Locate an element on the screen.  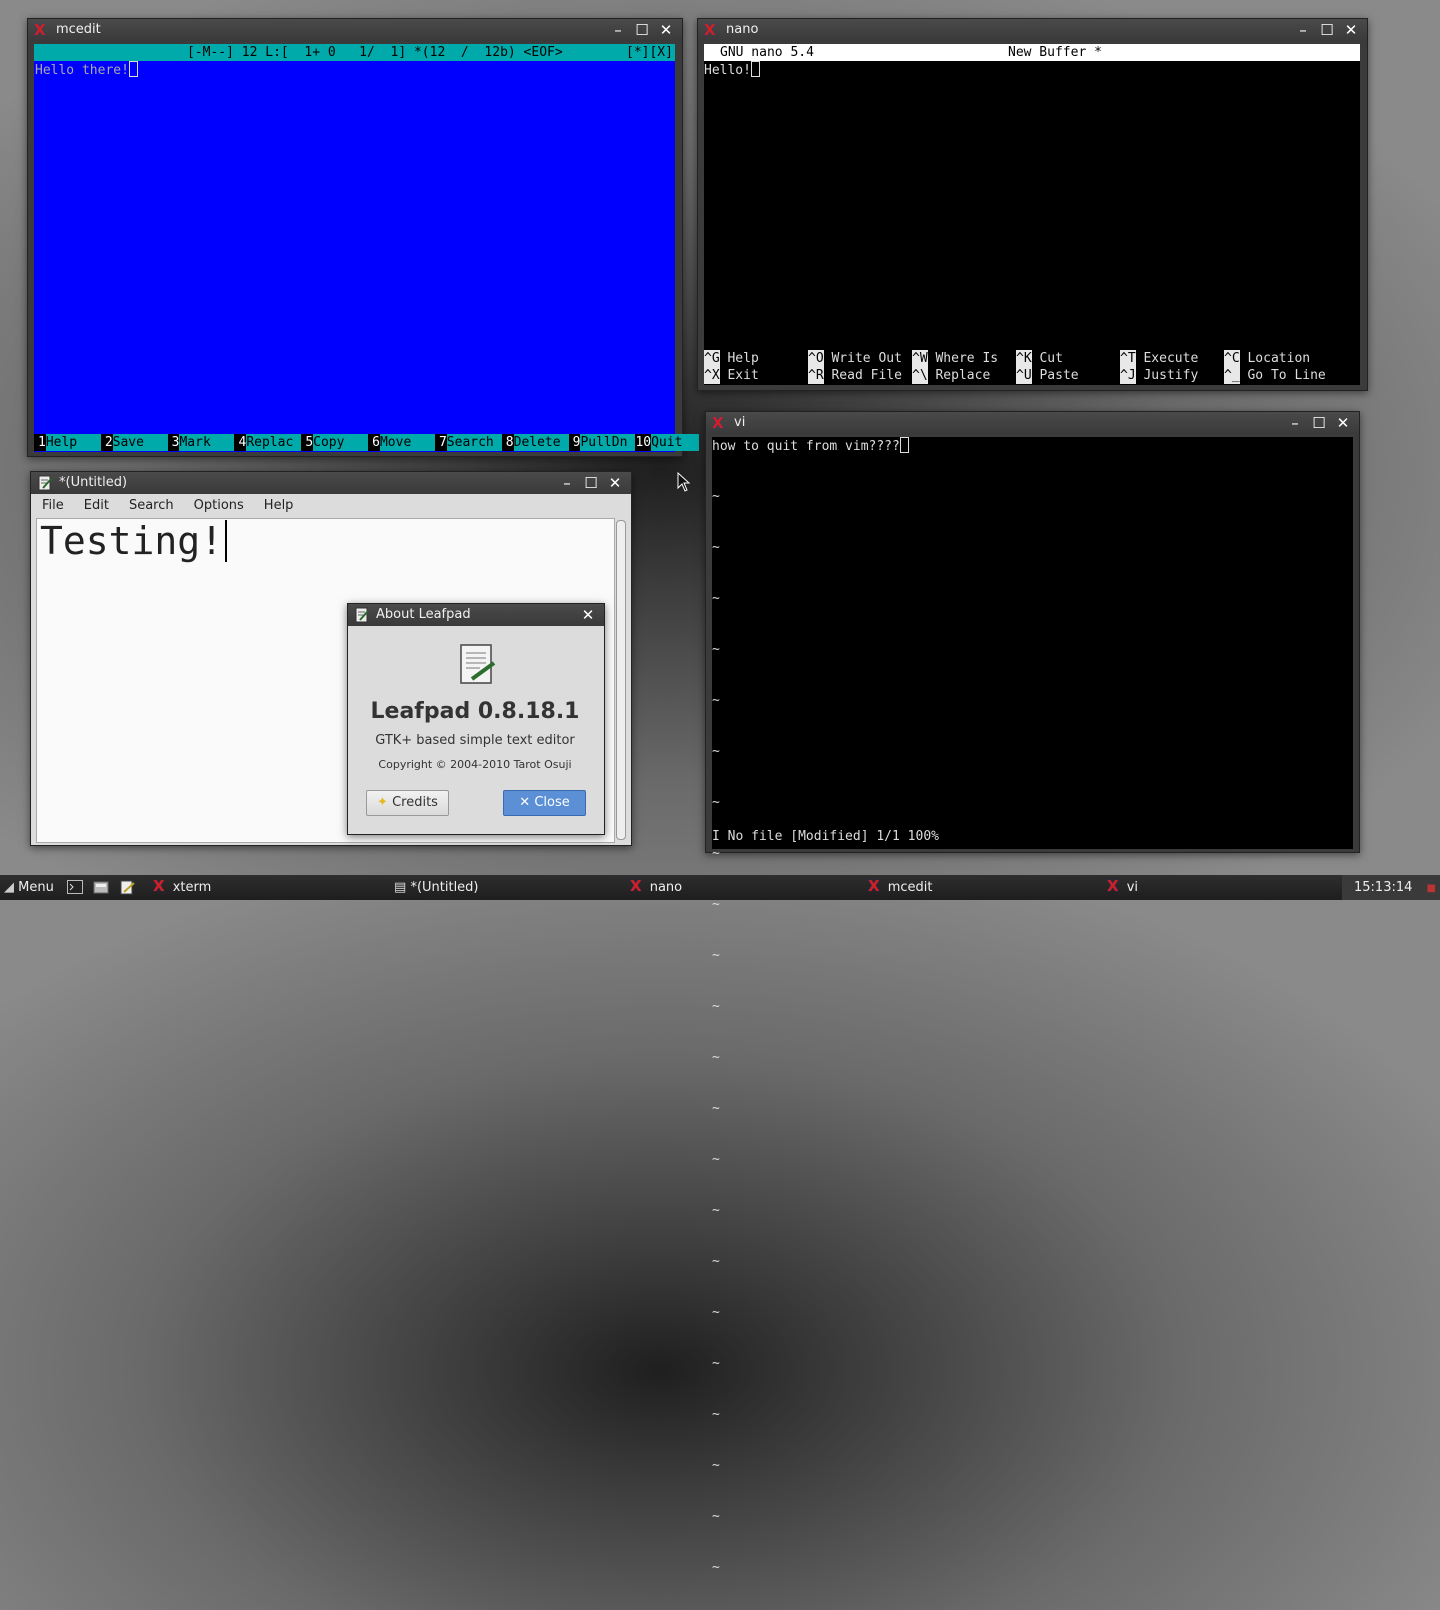
mcedit-text: Hello there! is located at coordinates (82, 70).